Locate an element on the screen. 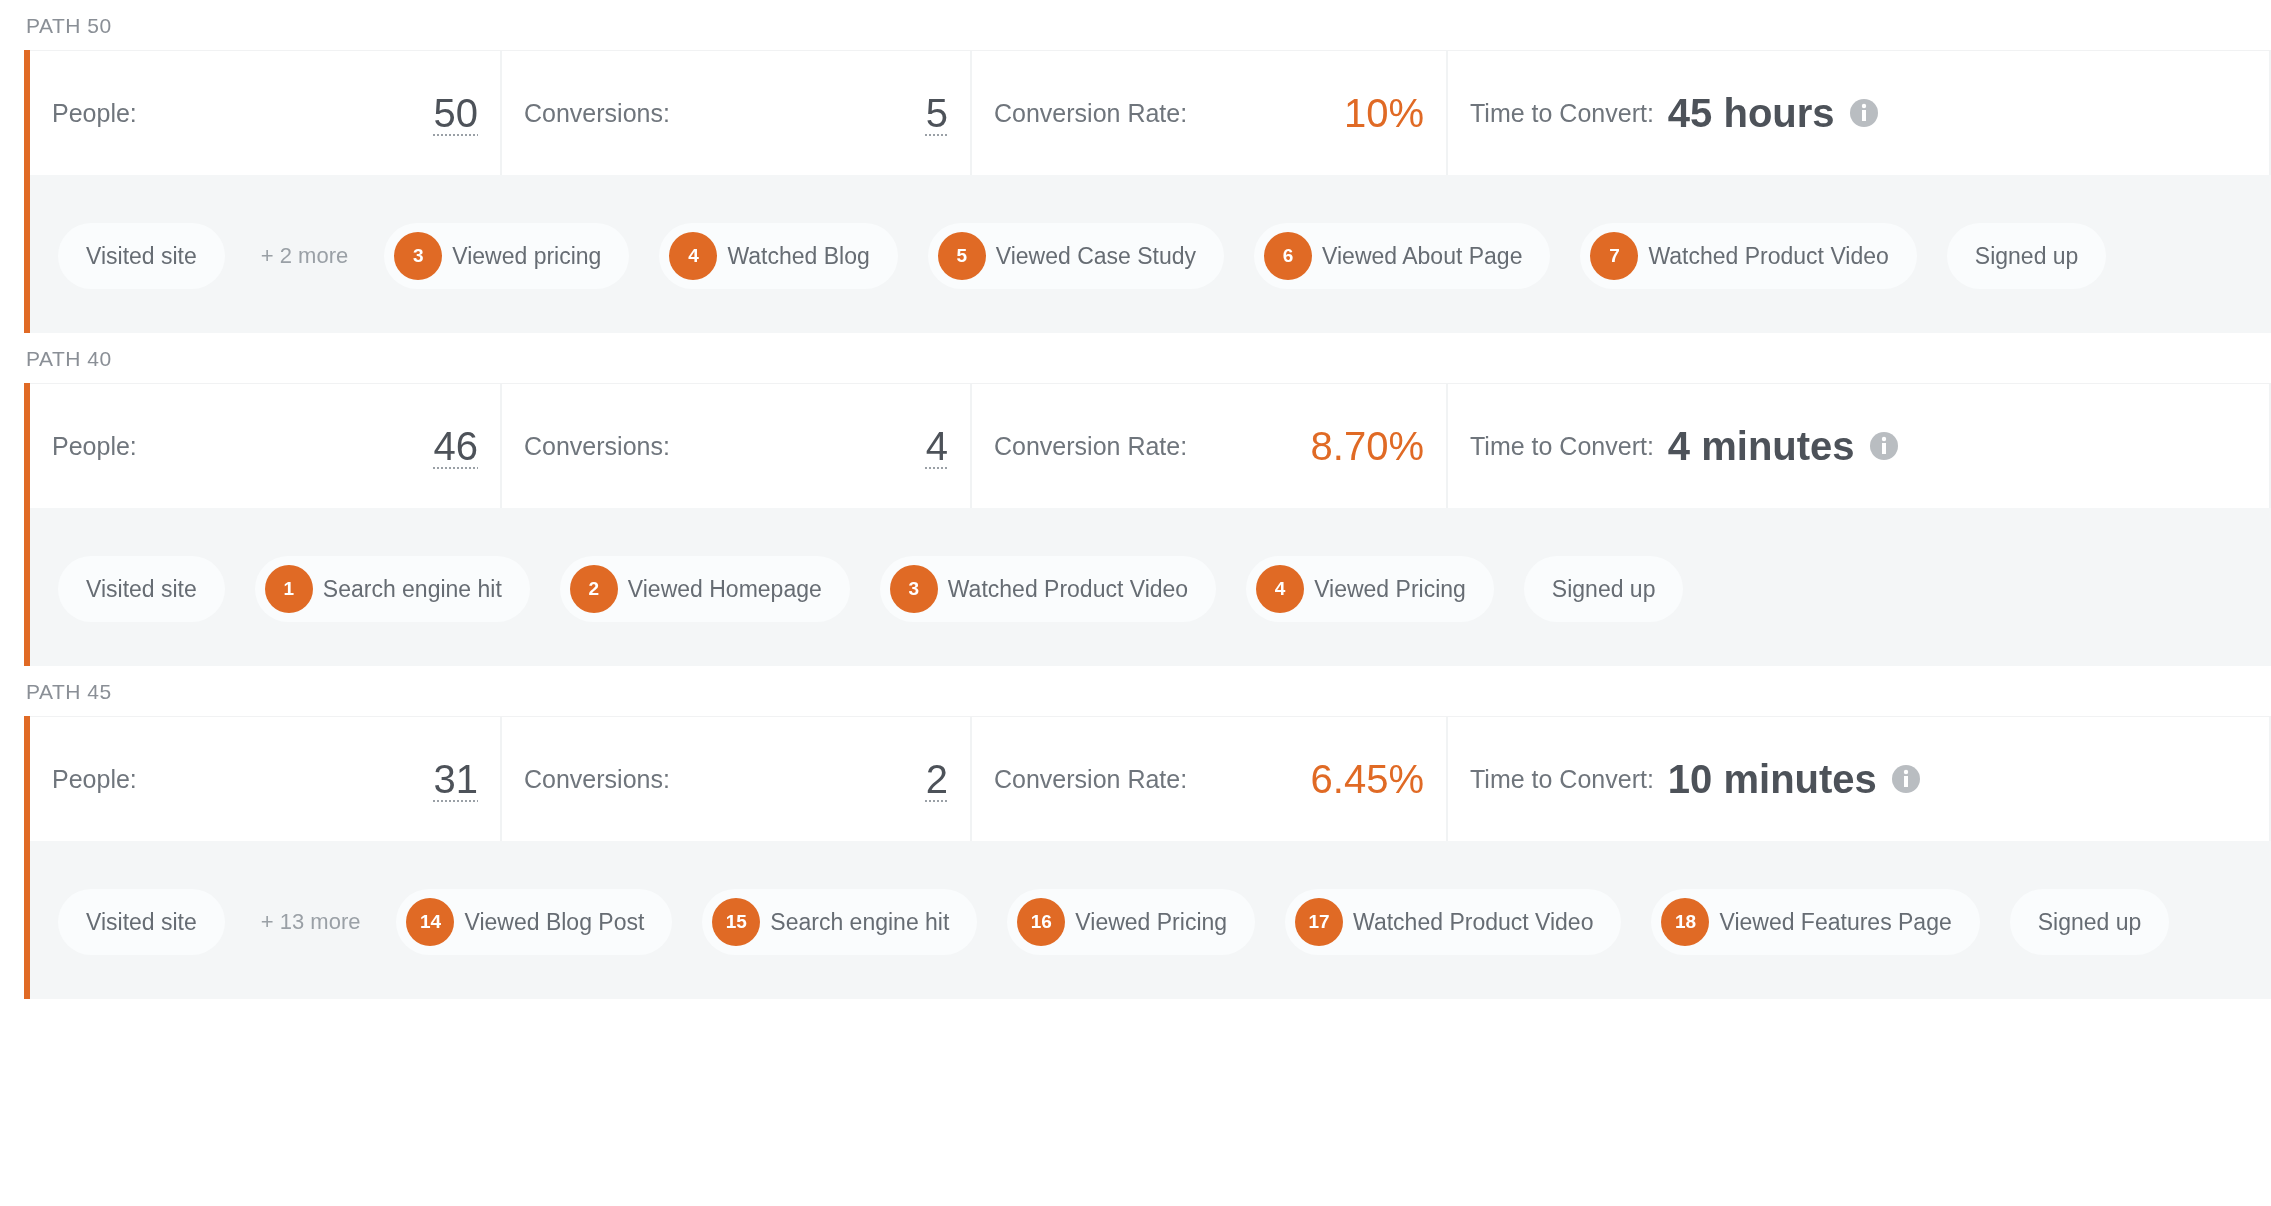 Image resolution: width=2271 pixels, height=1206 pixels. step-chip: 14 Viewed Blog Post is located at coordinates (534, 922).